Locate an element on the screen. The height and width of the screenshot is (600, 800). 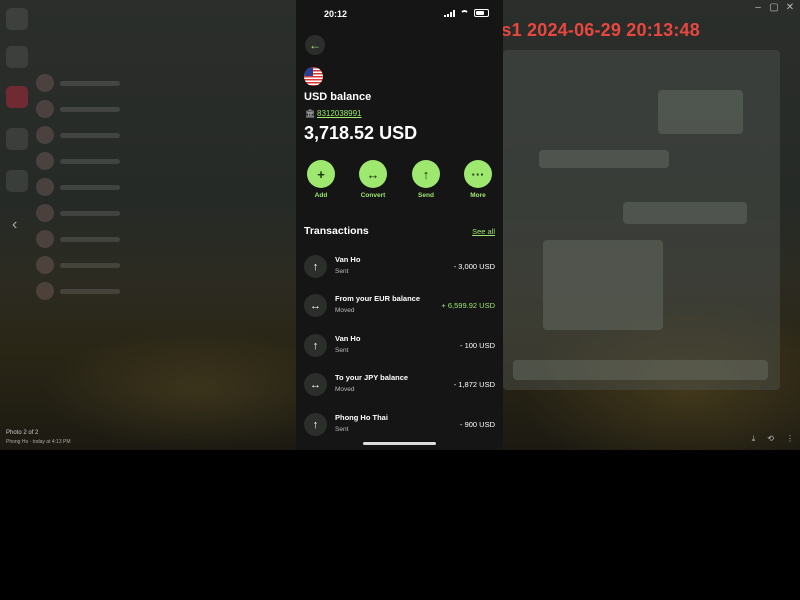
send-button: ↑ Send is located at coordinates (426, 179).